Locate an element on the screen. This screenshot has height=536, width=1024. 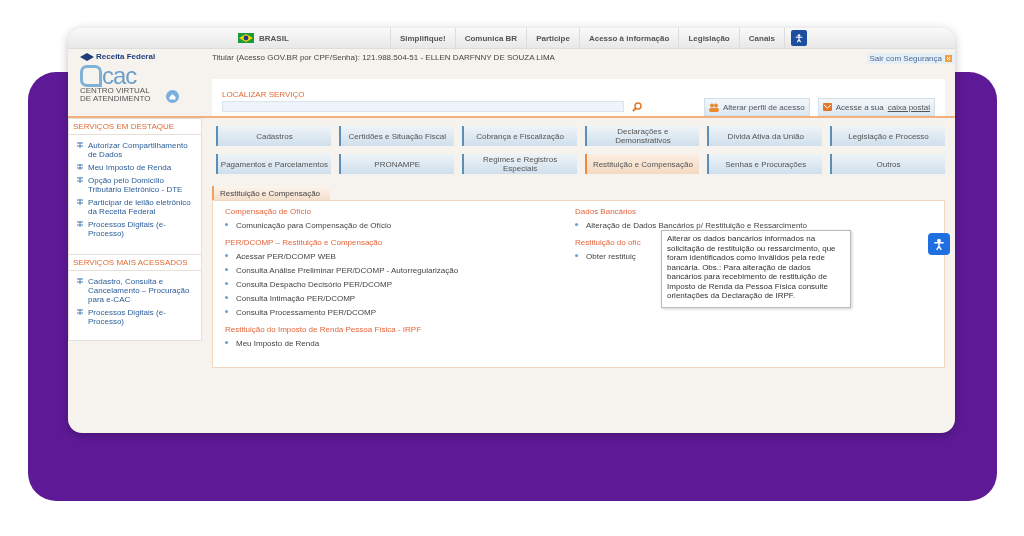
group-heading: Compensação de Ofício is located at coordinates (268, 212).